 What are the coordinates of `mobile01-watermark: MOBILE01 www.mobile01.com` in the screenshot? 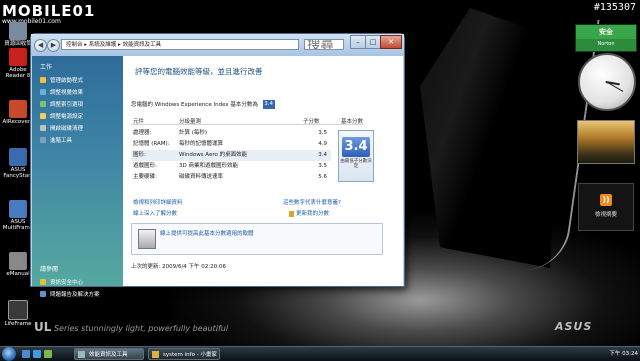 It's located at (48, 13).